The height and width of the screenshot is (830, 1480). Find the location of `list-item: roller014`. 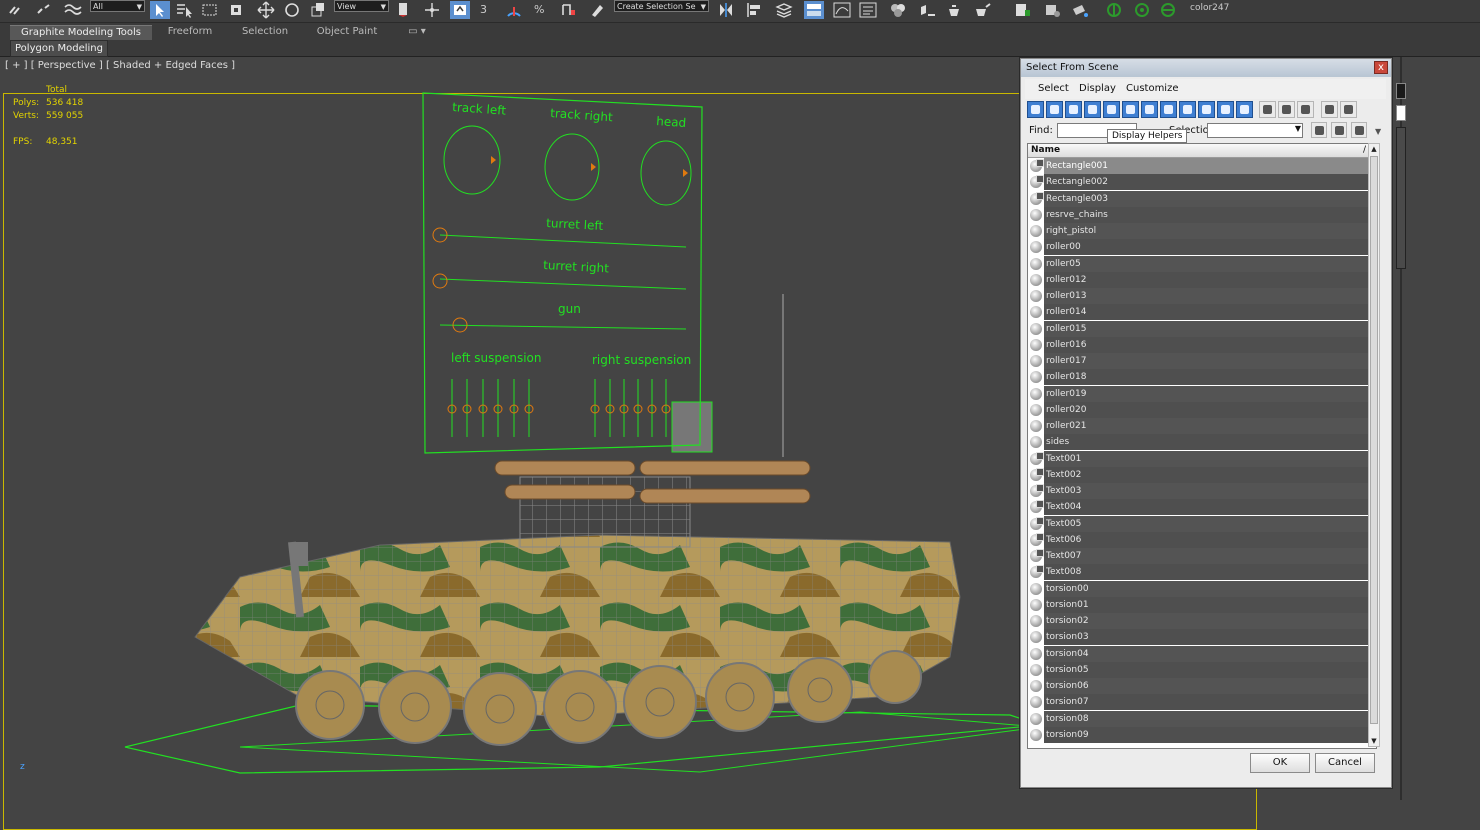

list-item: roller014 is located at coordinates (1200, 312).